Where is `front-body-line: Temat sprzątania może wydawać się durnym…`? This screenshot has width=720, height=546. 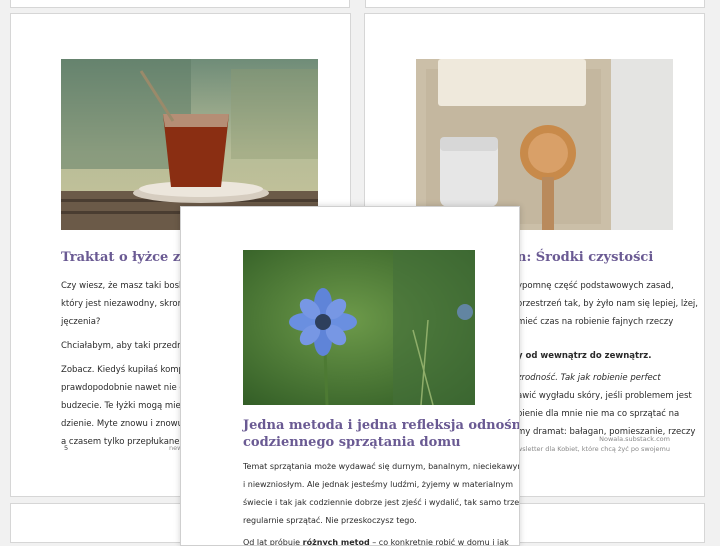
front-body-line: Temat sprzątania może wydawać się durnym… is located at coordinates (381, 466).